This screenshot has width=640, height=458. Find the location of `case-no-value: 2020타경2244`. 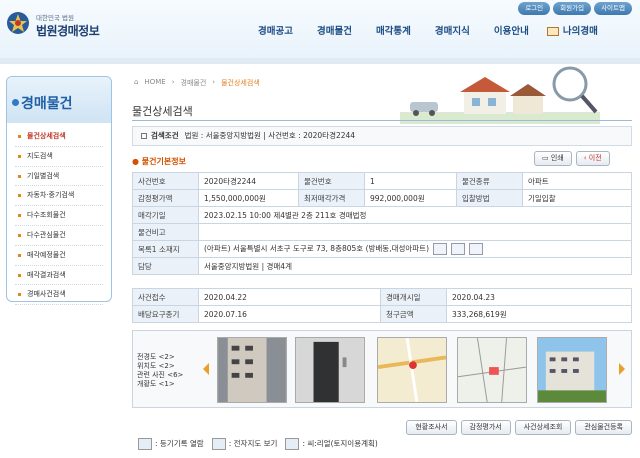

case-no-value: 2020타경2244 is located at coordinates (248, 181).